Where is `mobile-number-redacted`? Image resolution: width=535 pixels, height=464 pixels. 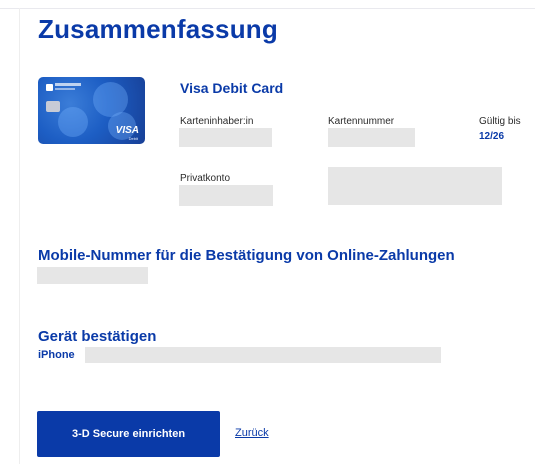
mobile-number-redacted is located at coordinates (92, 275).